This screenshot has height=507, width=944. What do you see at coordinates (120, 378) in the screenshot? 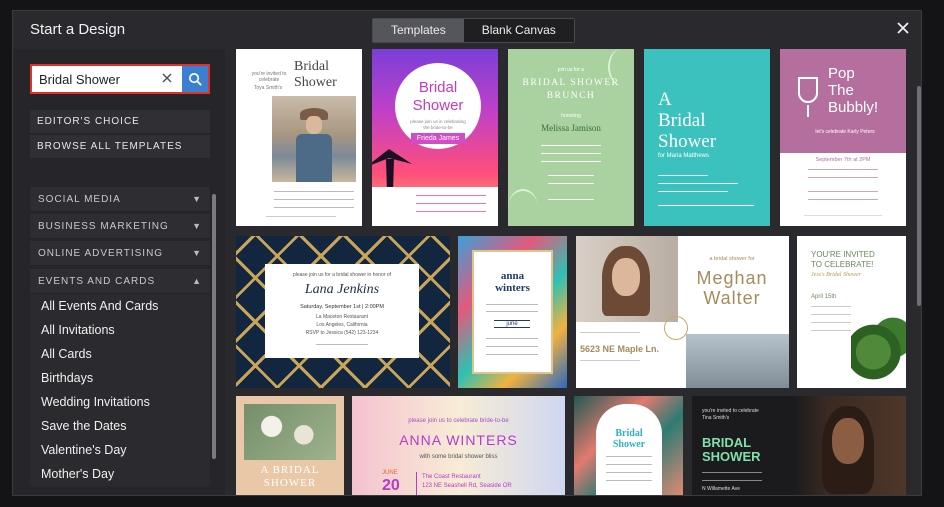
I see `sidebar-item-birthdays: Birthdays` at bounding box center [120, 378].